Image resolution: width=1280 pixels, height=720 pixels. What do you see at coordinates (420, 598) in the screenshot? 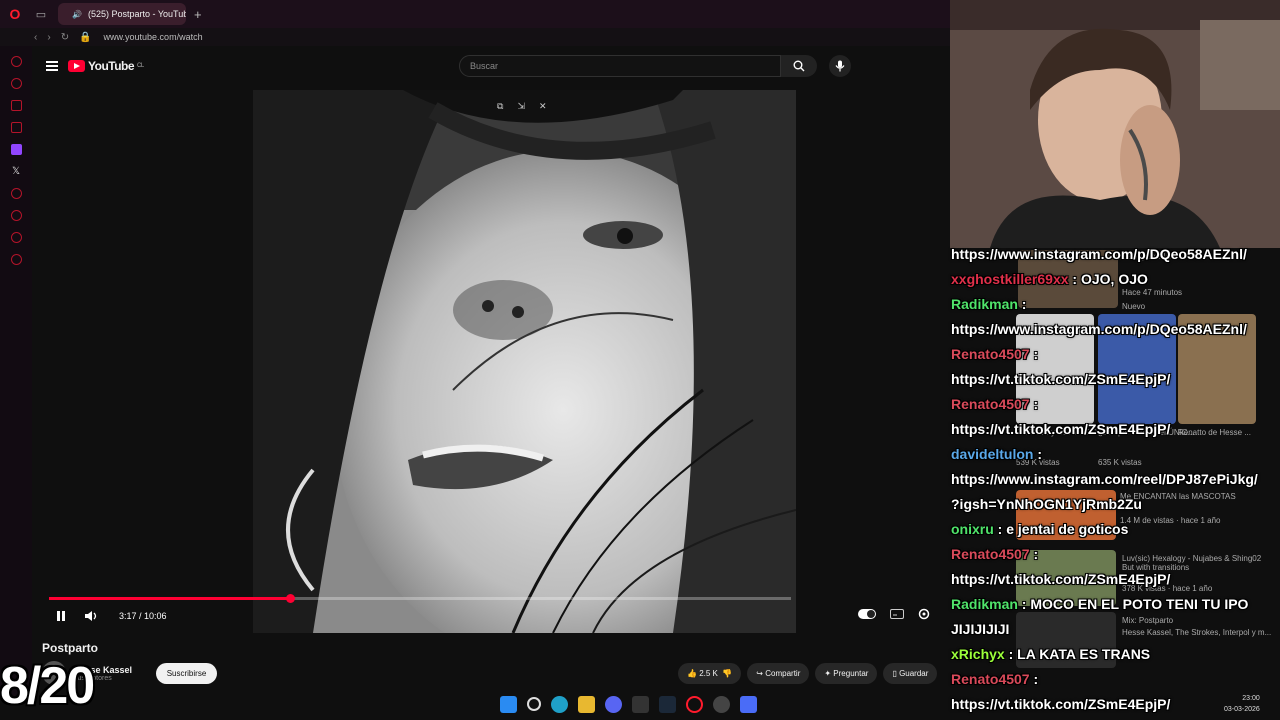
I see `progress-bar` at bounding box center [420, 598].